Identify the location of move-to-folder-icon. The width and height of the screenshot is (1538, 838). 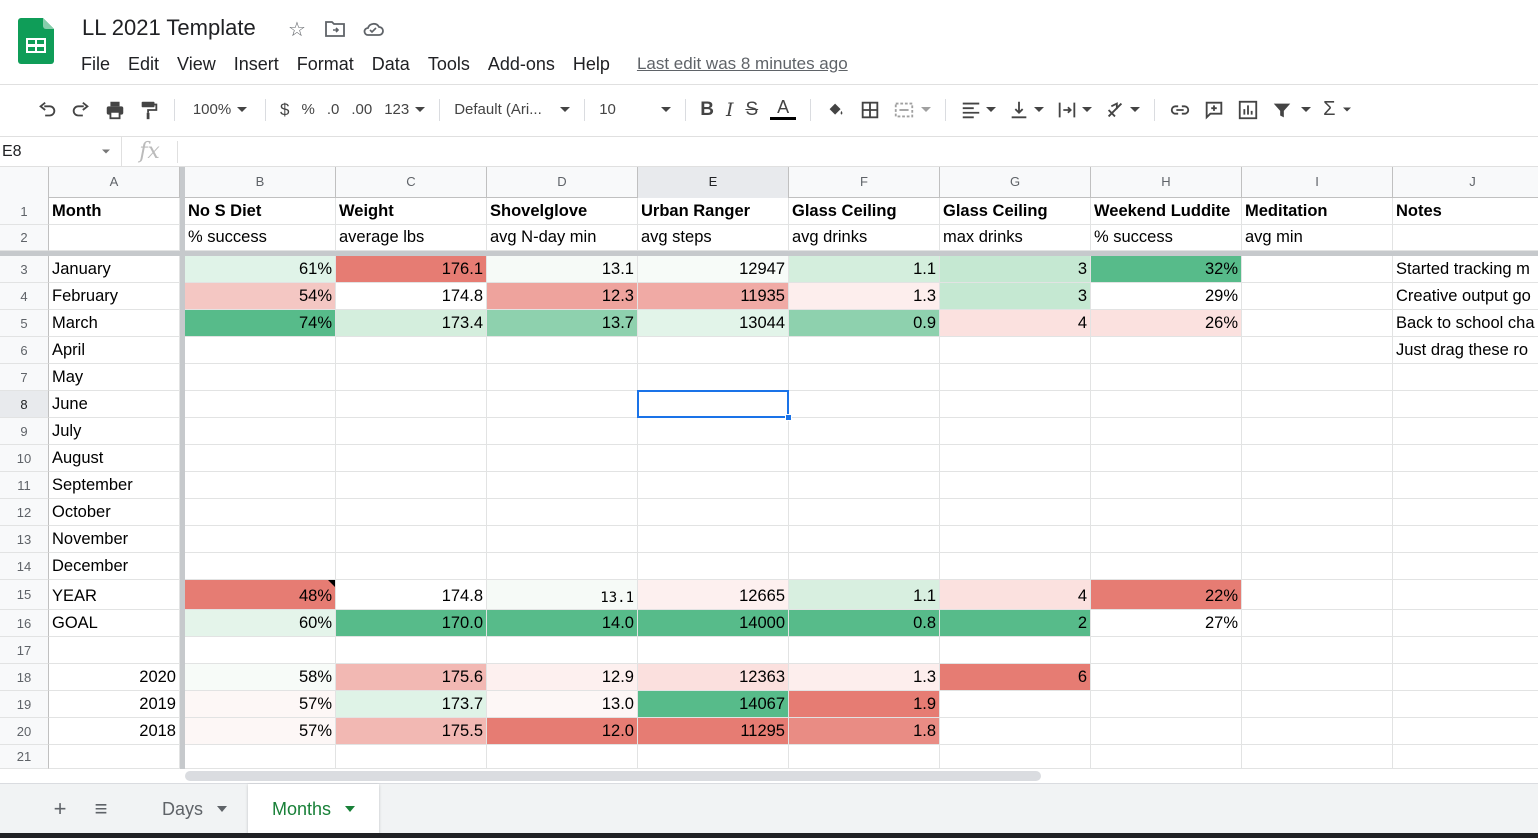
(335, 29).